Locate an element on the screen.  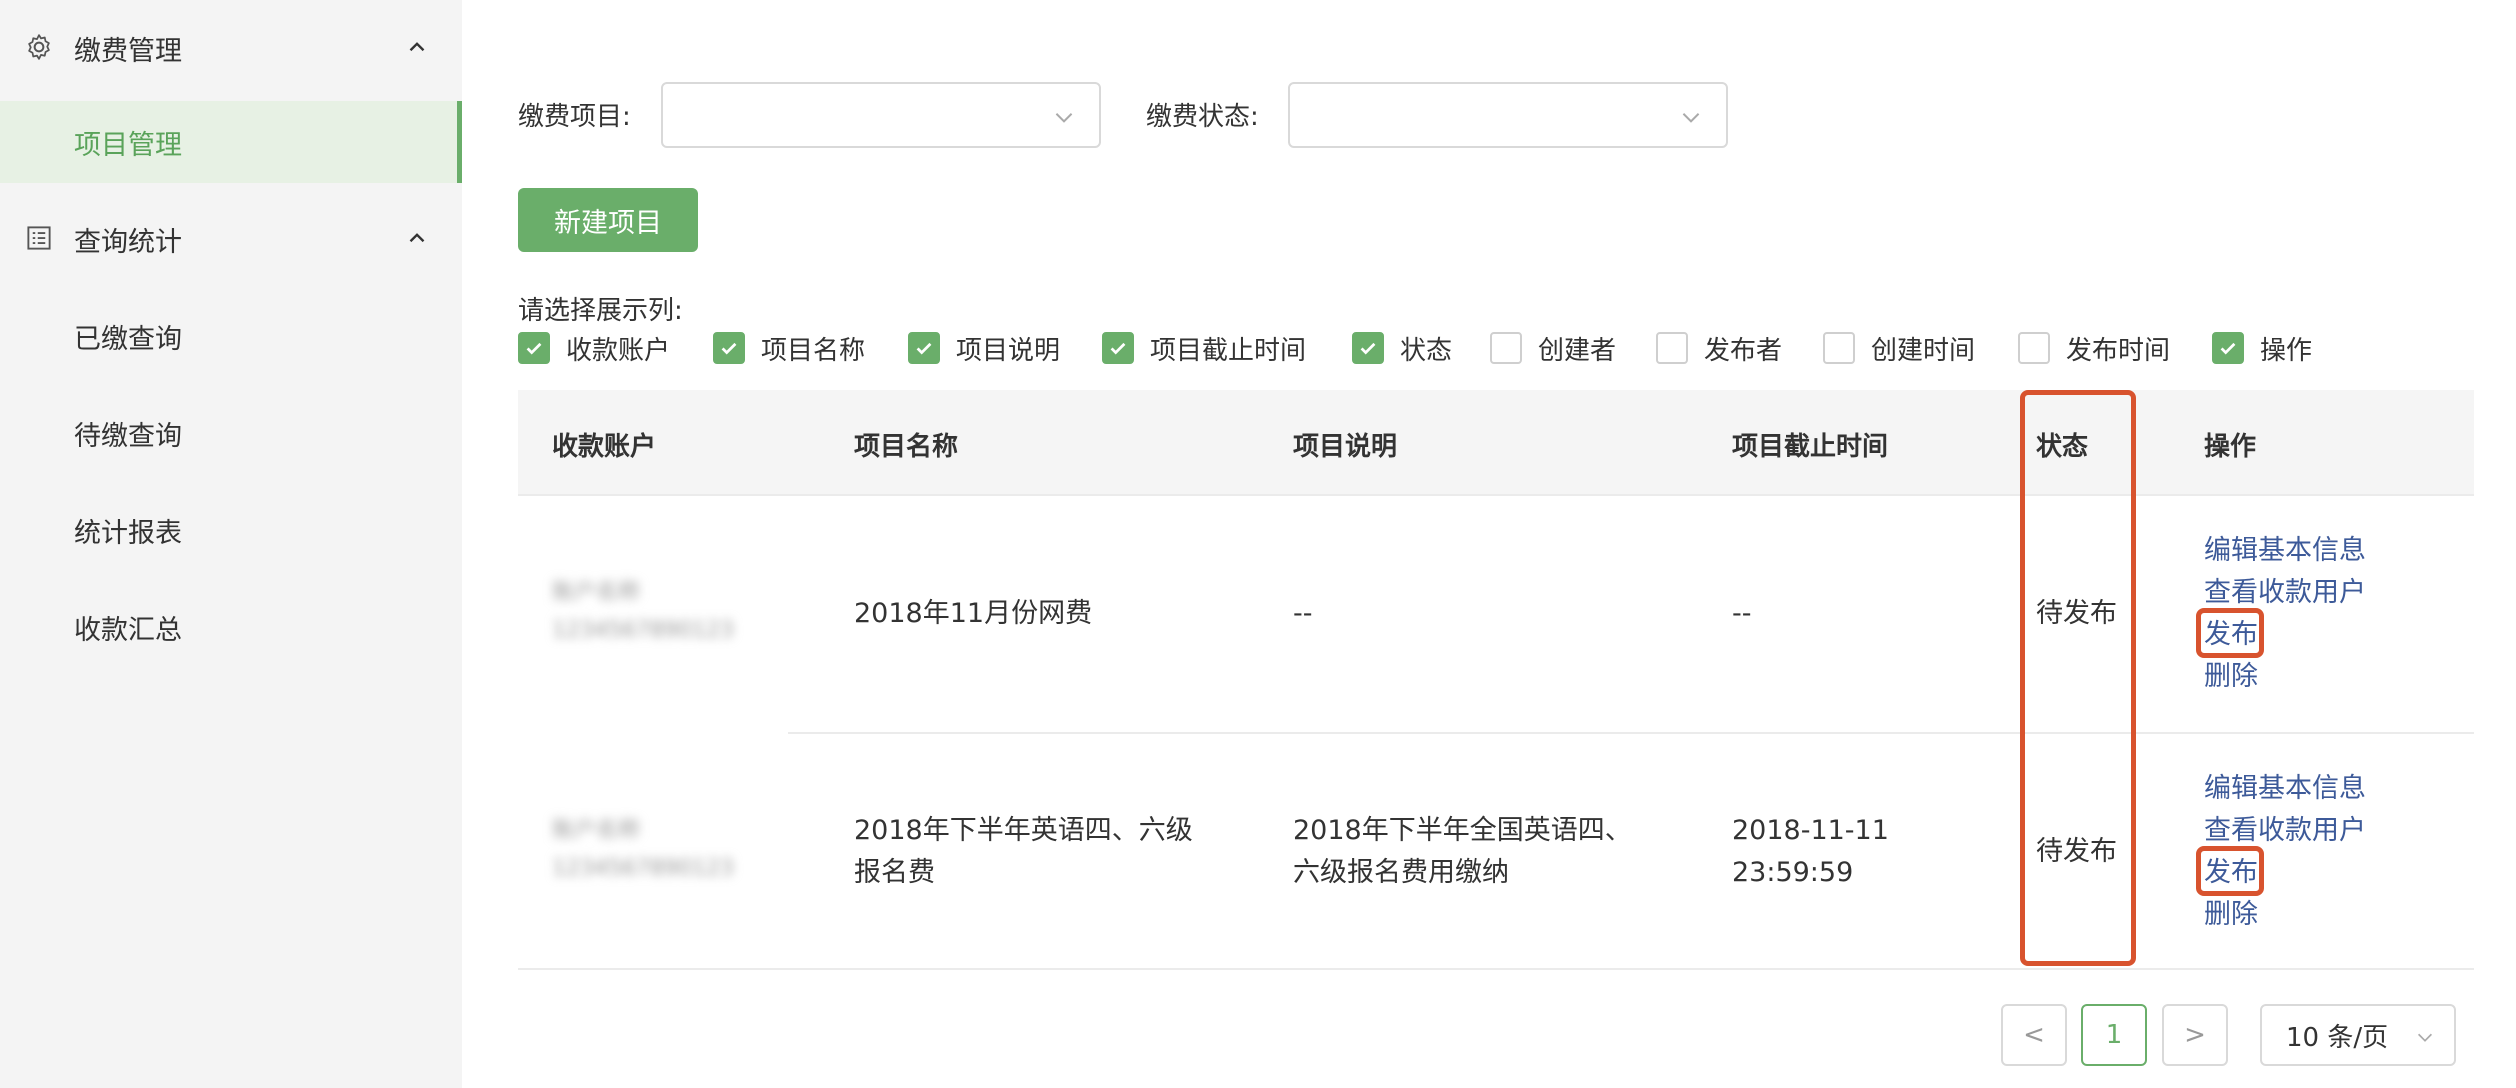
project-name-cell: 2018年下半年英语四、六级 报名费 is located at coordinates (1023, 852).